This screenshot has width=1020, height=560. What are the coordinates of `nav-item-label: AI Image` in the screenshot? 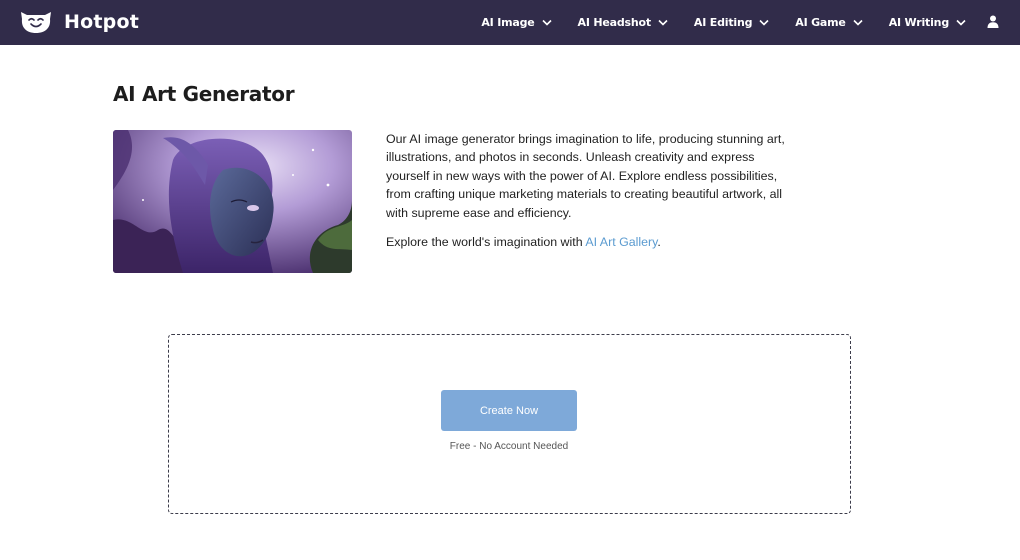 It's located at (508, 22).